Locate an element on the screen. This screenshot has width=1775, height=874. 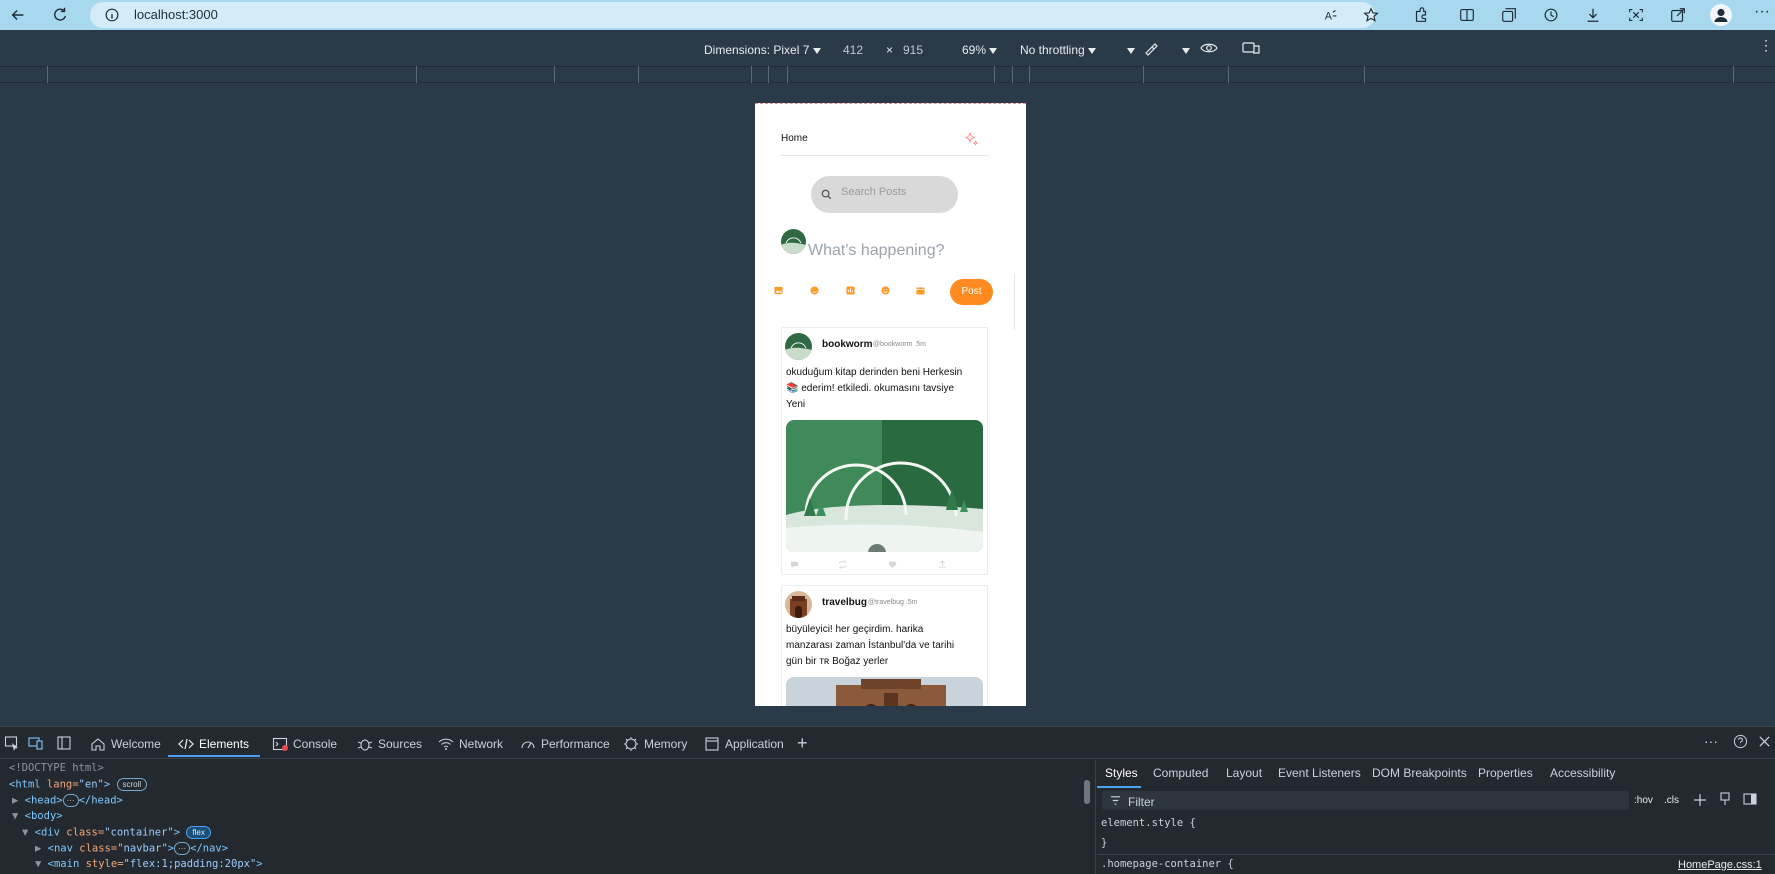
tab-event-listeners: Event Listeners is located at coordinates (1319, 773).